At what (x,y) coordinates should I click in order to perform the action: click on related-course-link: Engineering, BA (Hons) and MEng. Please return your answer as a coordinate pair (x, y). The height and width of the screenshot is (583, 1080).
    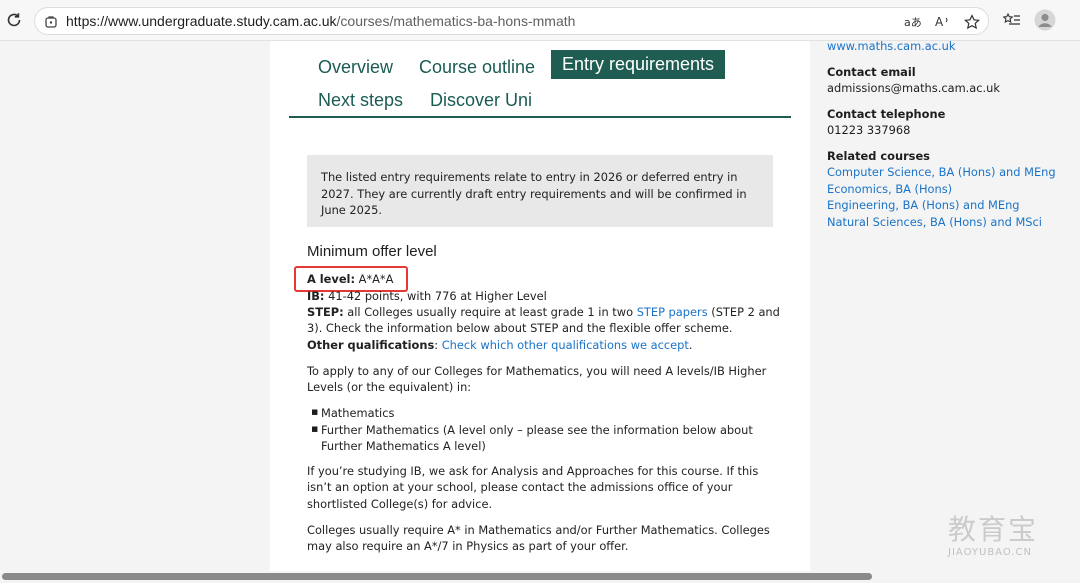
    Looking at the image, I should click on (923, 205).